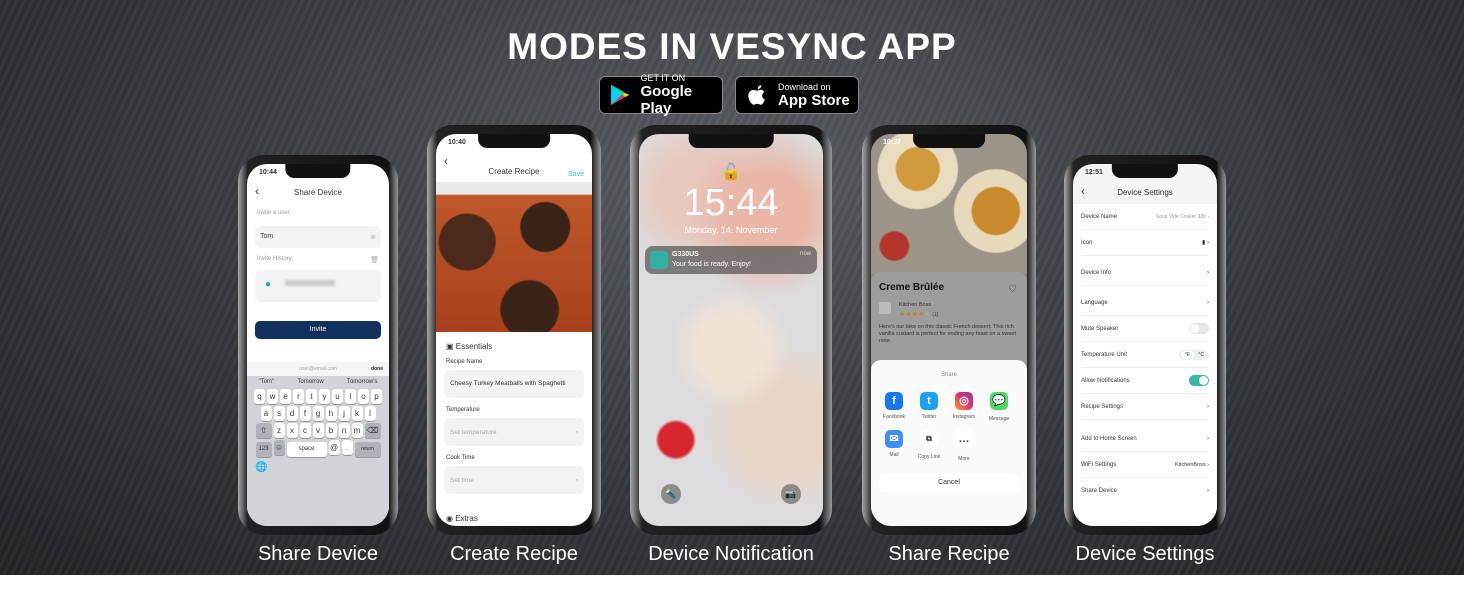  What do you see at coordinates (357, 430) in the screenshot?
I see `key-m: m` at bounding box center [357, 430].